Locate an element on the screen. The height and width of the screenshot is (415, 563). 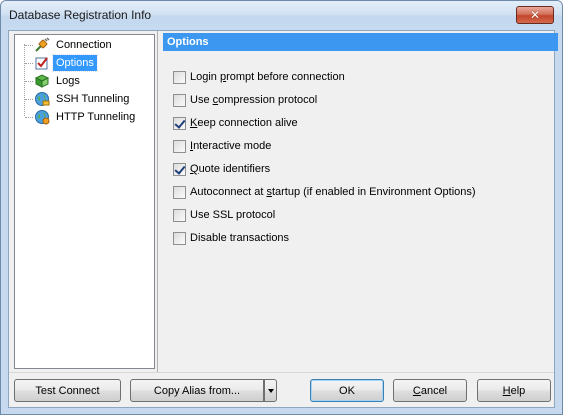
checkbox-quote-identifiers: Quote identifiers is located at coordinates (221, 169).